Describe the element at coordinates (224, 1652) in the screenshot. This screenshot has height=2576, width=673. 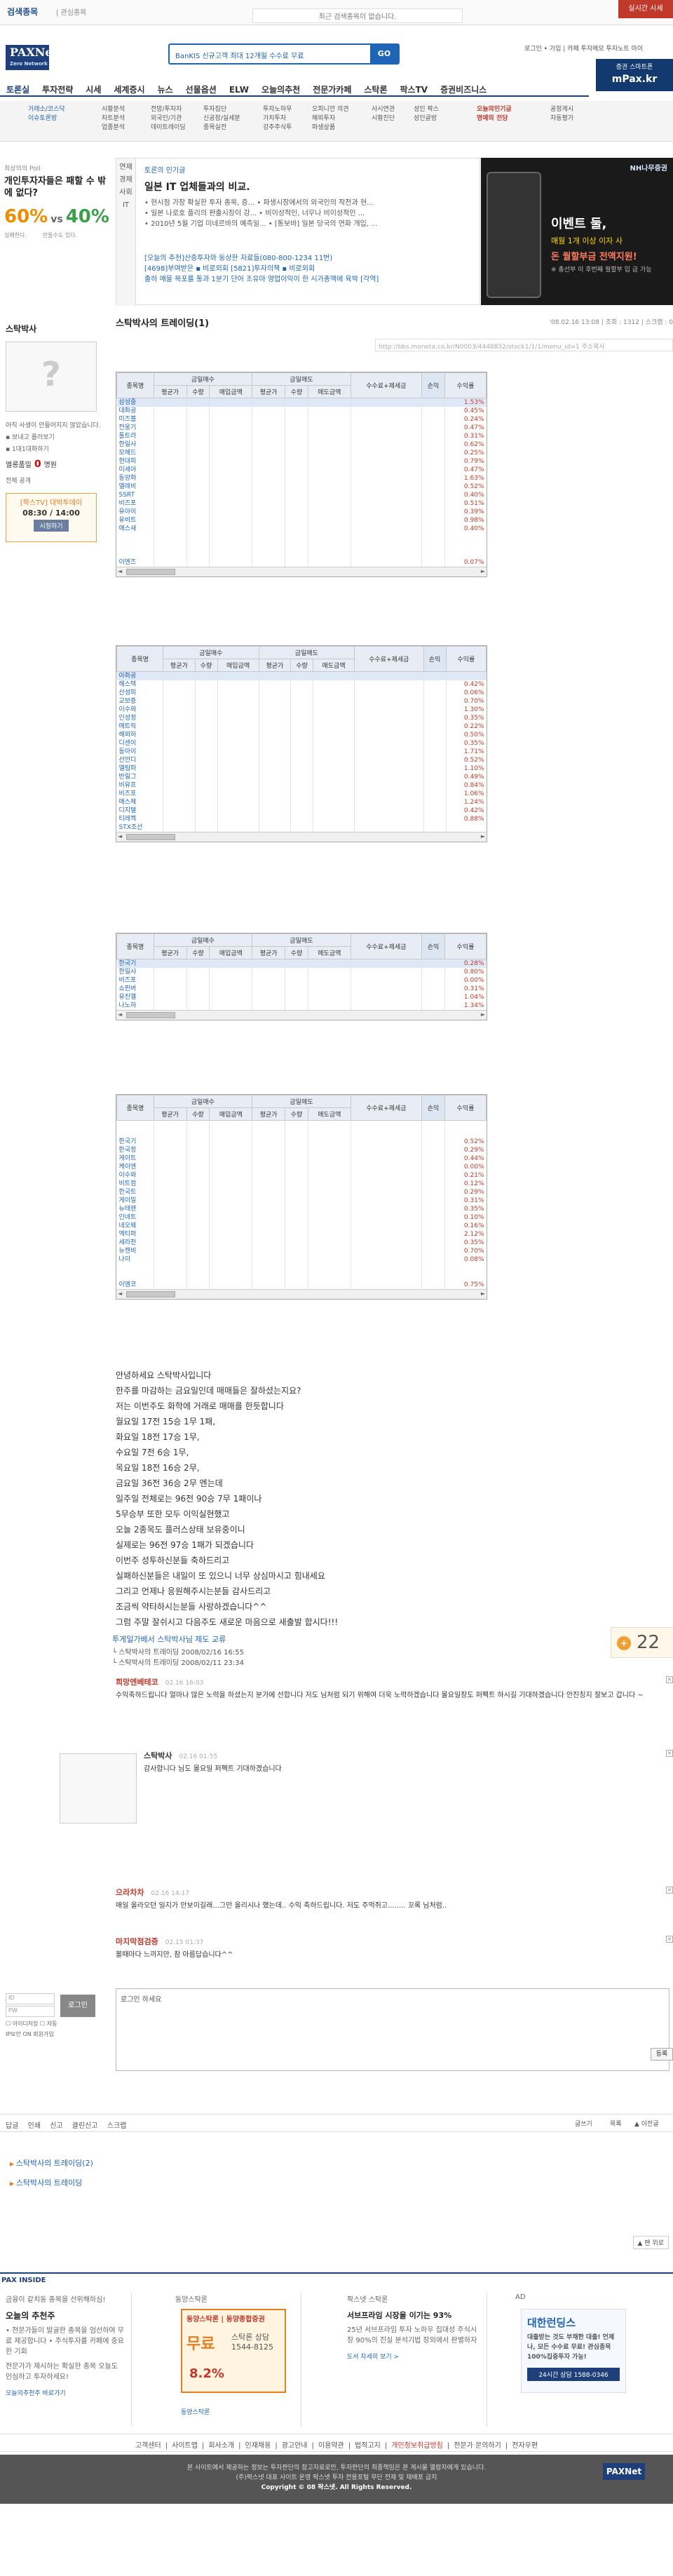
I see `related-link: └ 스탁박사의 트레이딩 2008/02/16 16:55` at that location.